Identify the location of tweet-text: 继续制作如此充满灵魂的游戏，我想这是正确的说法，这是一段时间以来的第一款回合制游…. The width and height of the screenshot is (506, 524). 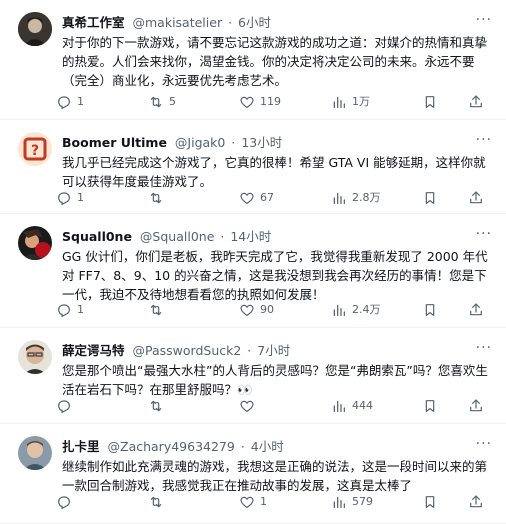
(275, 476).